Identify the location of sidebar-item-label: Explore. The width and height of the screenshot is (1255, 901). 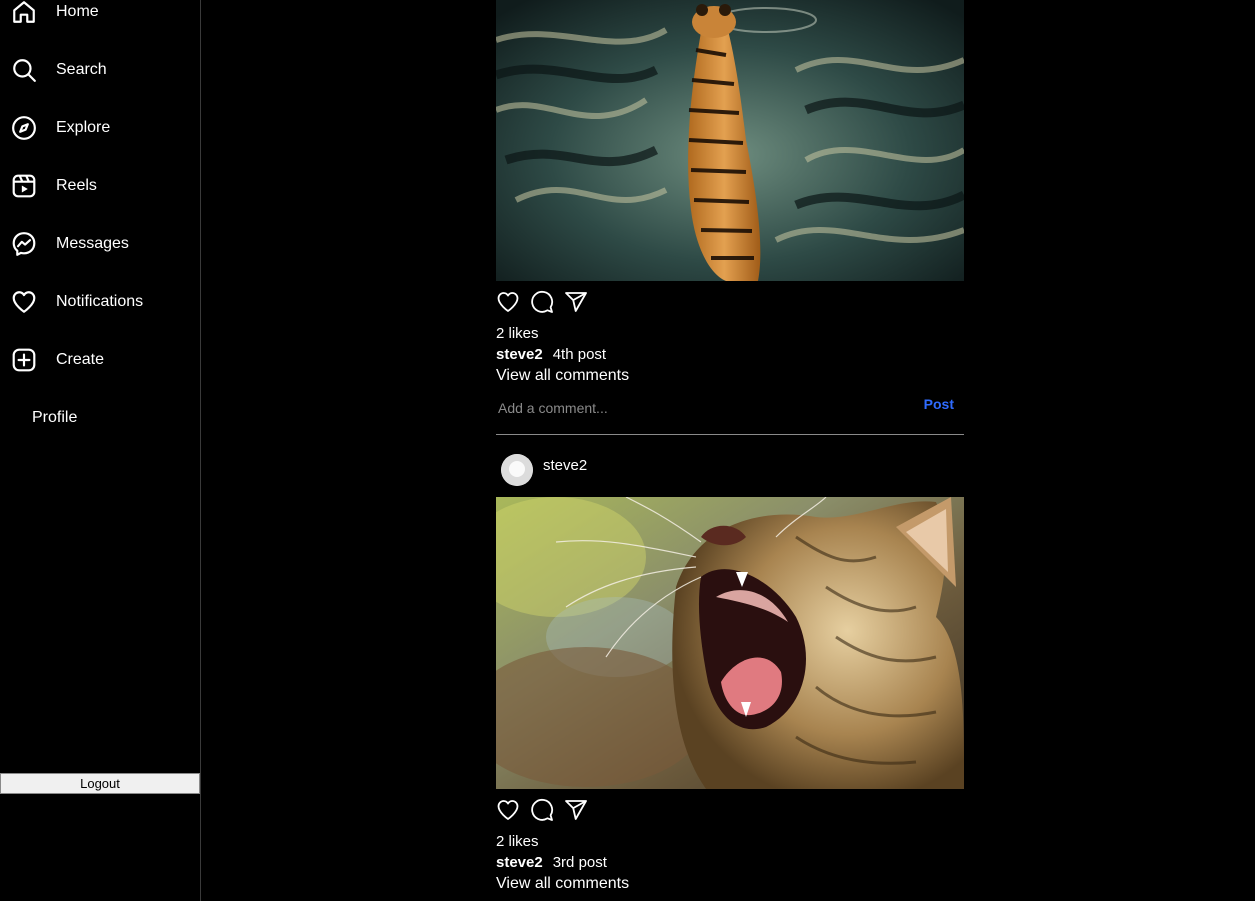
(83, 127).